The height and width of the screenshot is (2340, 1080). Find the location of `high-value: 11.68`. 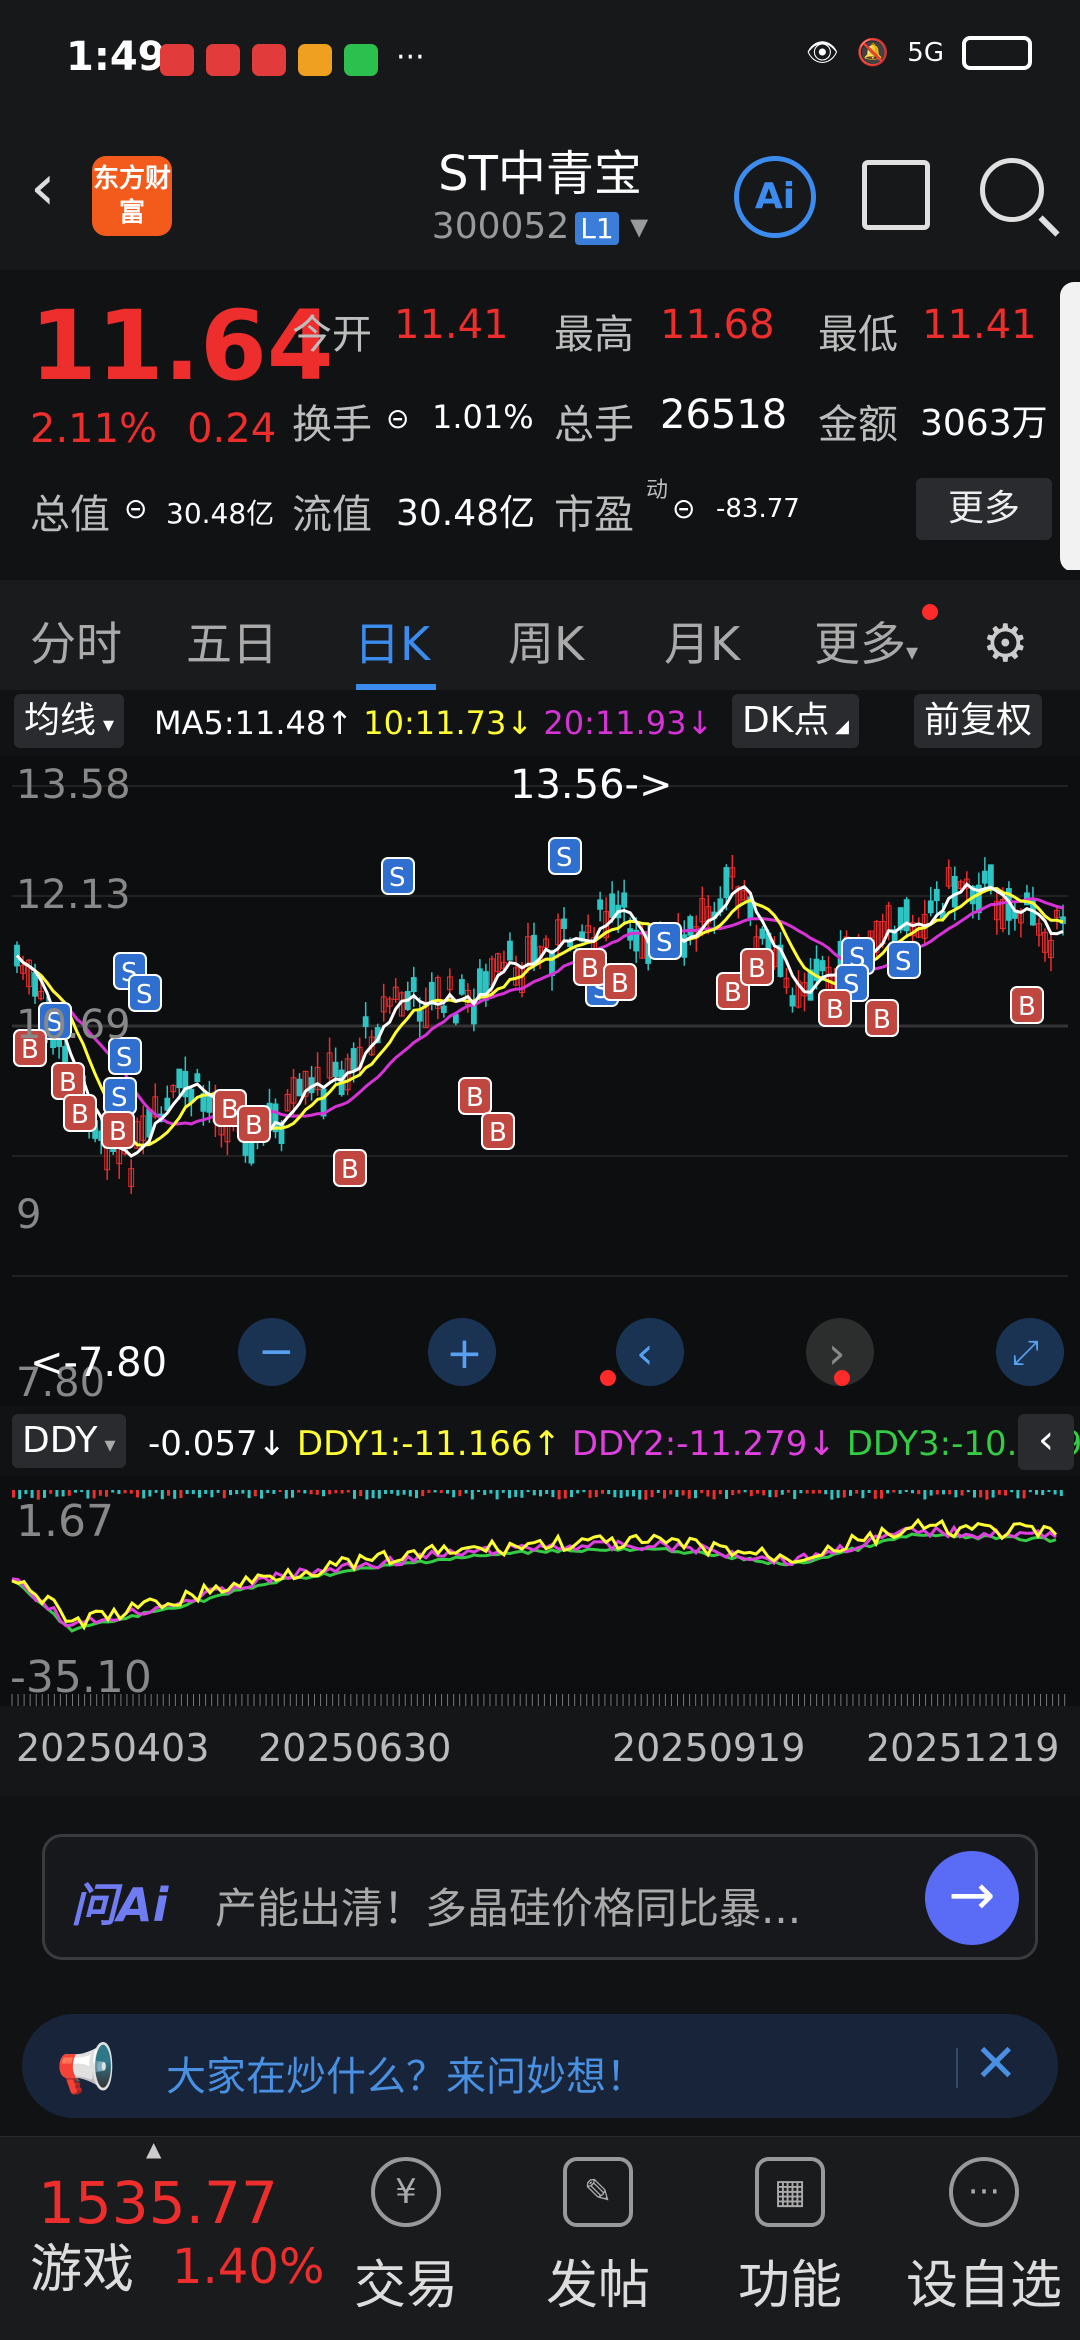

high-value: 11.68 is located at coordinates (717, 325).